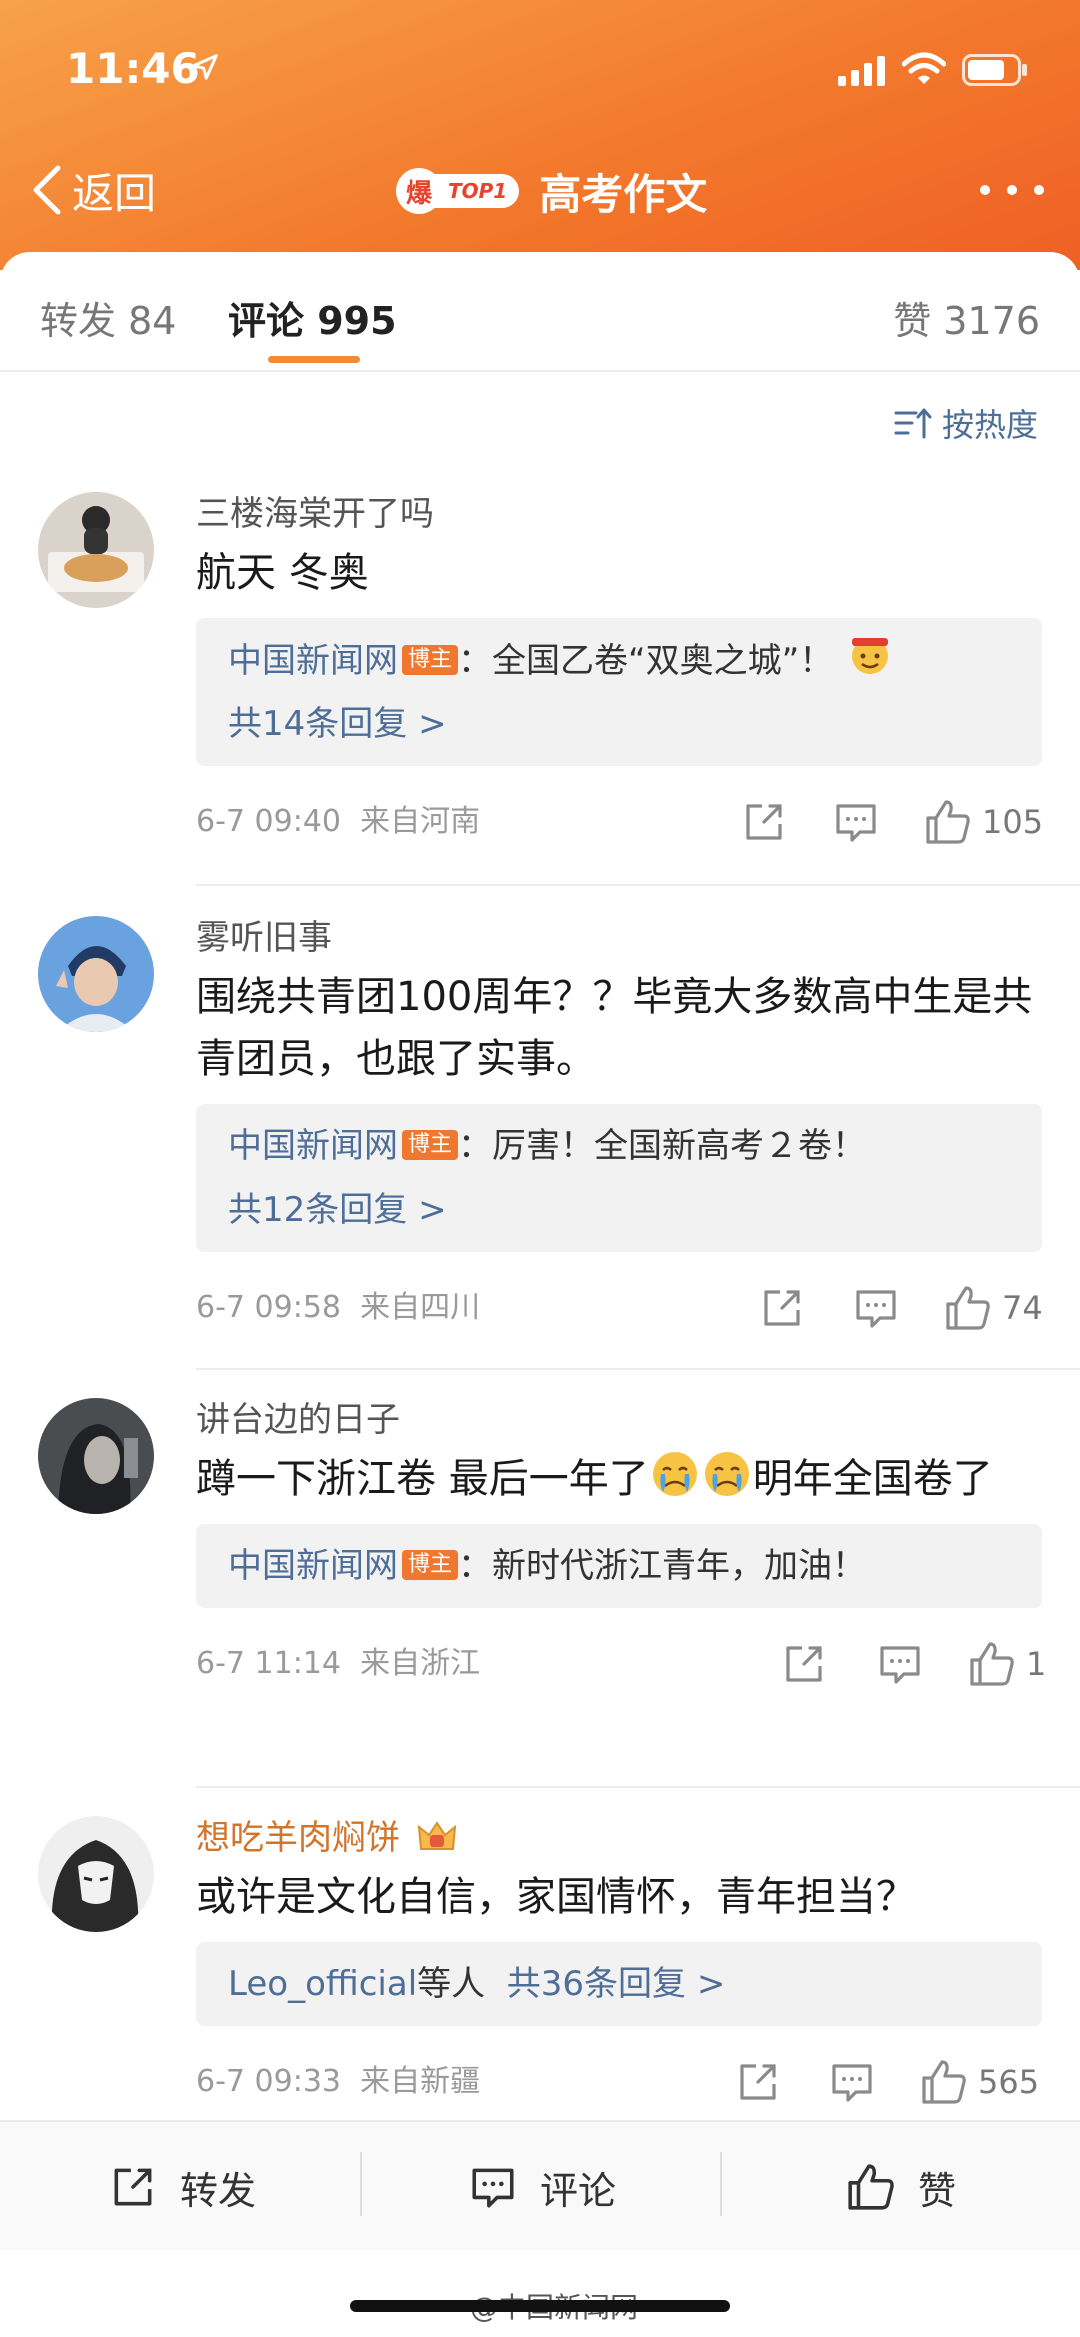 The height and width of the screenshot is (2337, 1080). I want to click on reply-line: 中国新闻网 博主 ：新时代浙江青年，加油！, so click(619, 1566).